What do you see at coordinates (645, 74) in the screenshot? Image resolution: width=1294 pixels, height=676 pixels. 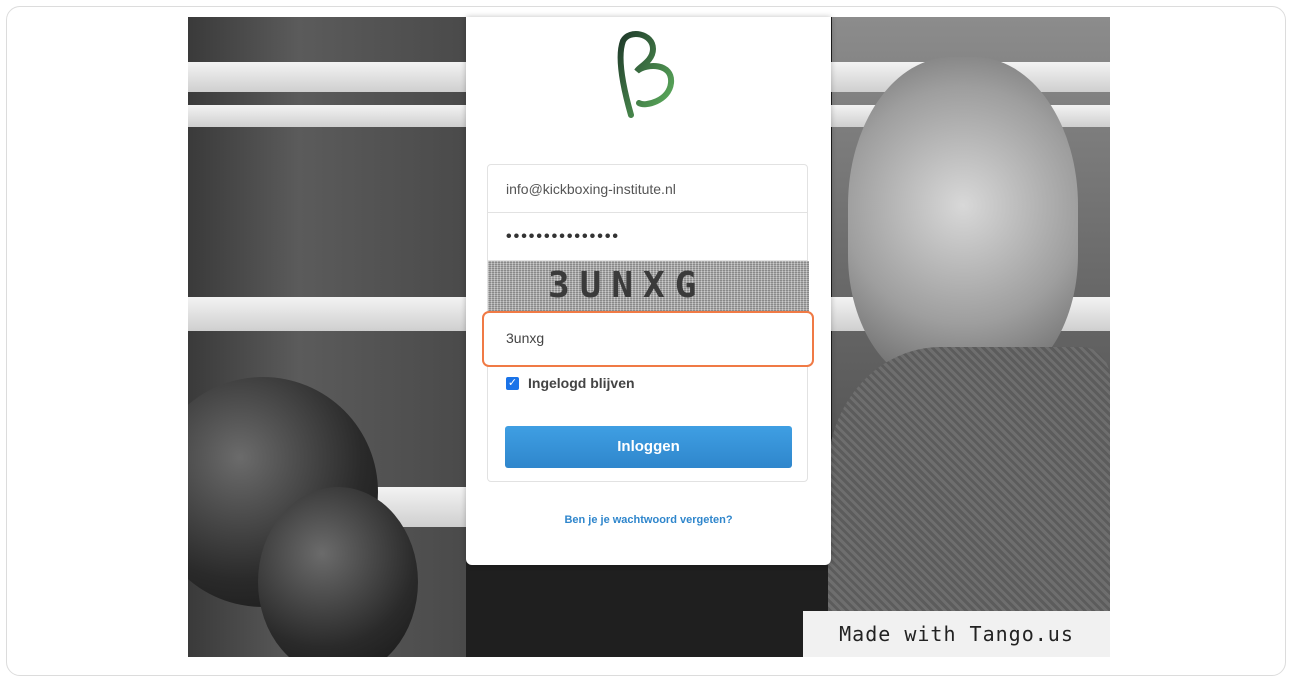 I see `brand-b-logo-icon` at bounding box center [645, 74].